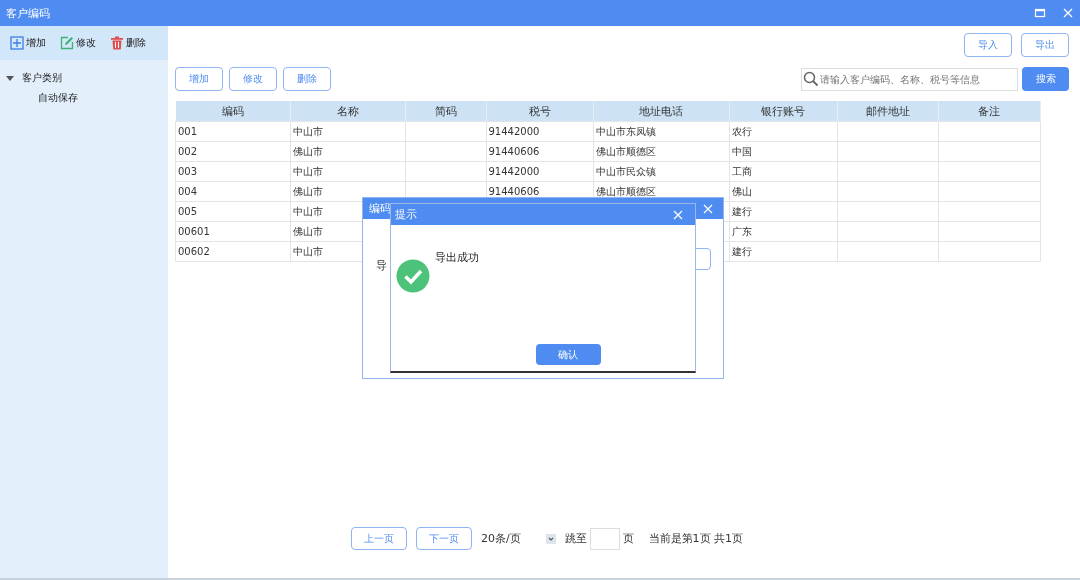  I want to click on table-cell: 工商, so click(741, 171).